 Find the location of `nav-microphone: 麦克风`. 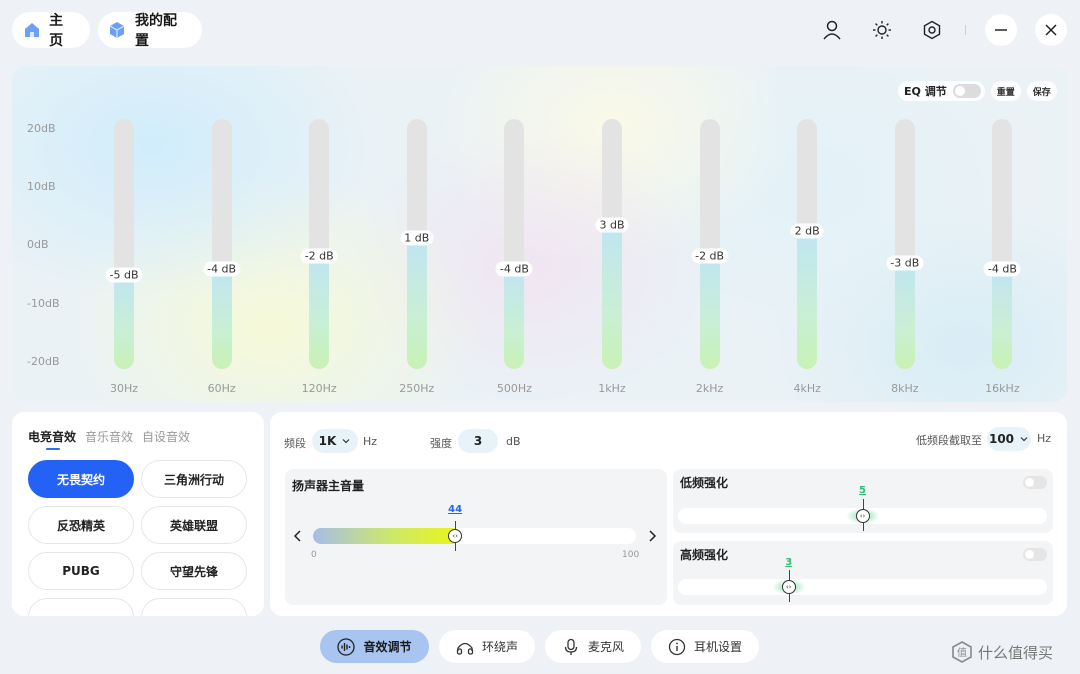

nav-microphone: 麦克风 is located at coordinates (593, 646).